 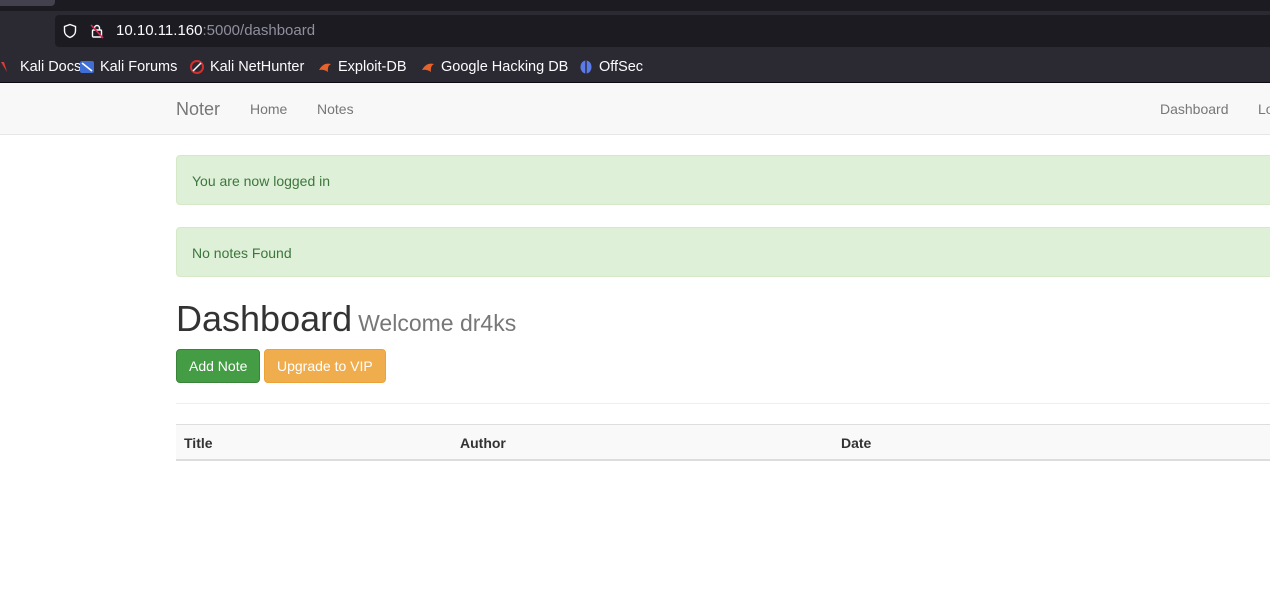 What do you see at coordinates (662, 31) in the screenshot?
I see `url-bar: 10.10.11.160:5000/dashboard` at bounding box center [662, 31].